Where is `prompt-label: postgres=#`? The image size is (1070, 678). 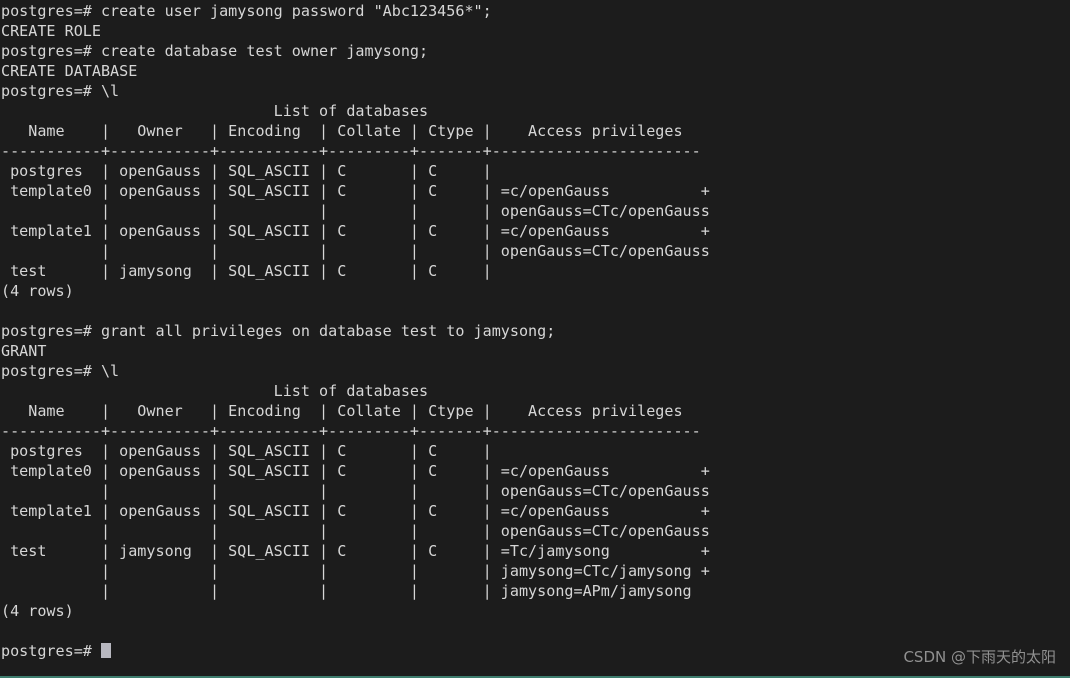 prompt-label: postgres=# is located at coordinates (51, 651).